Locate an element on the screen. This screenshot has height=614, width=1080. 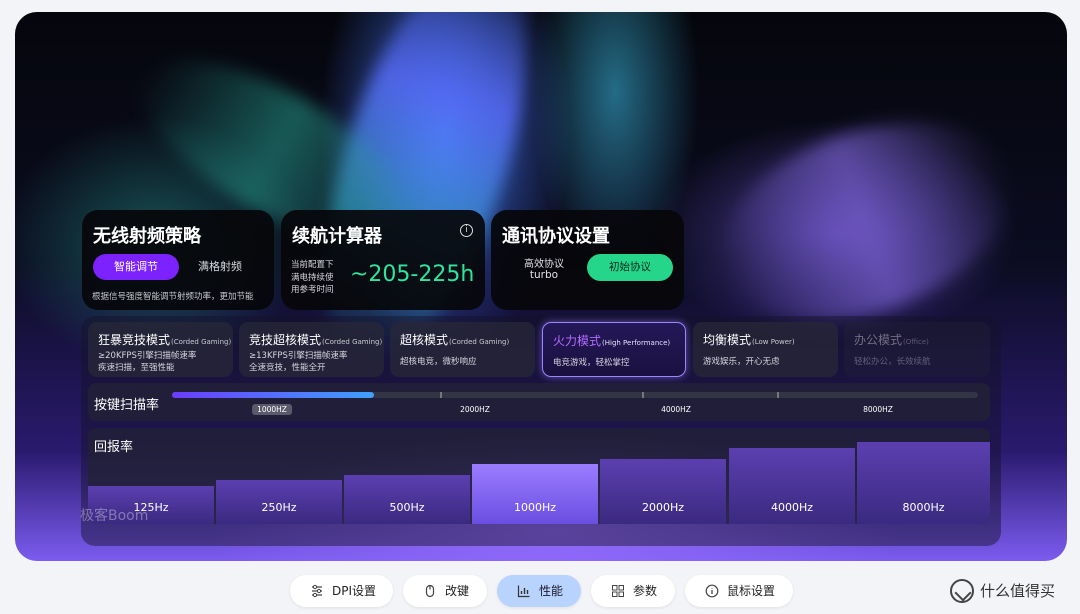
battery-caption: 当前配置下 满电持续使 用参考时间 is located at coordinates (312, 278).